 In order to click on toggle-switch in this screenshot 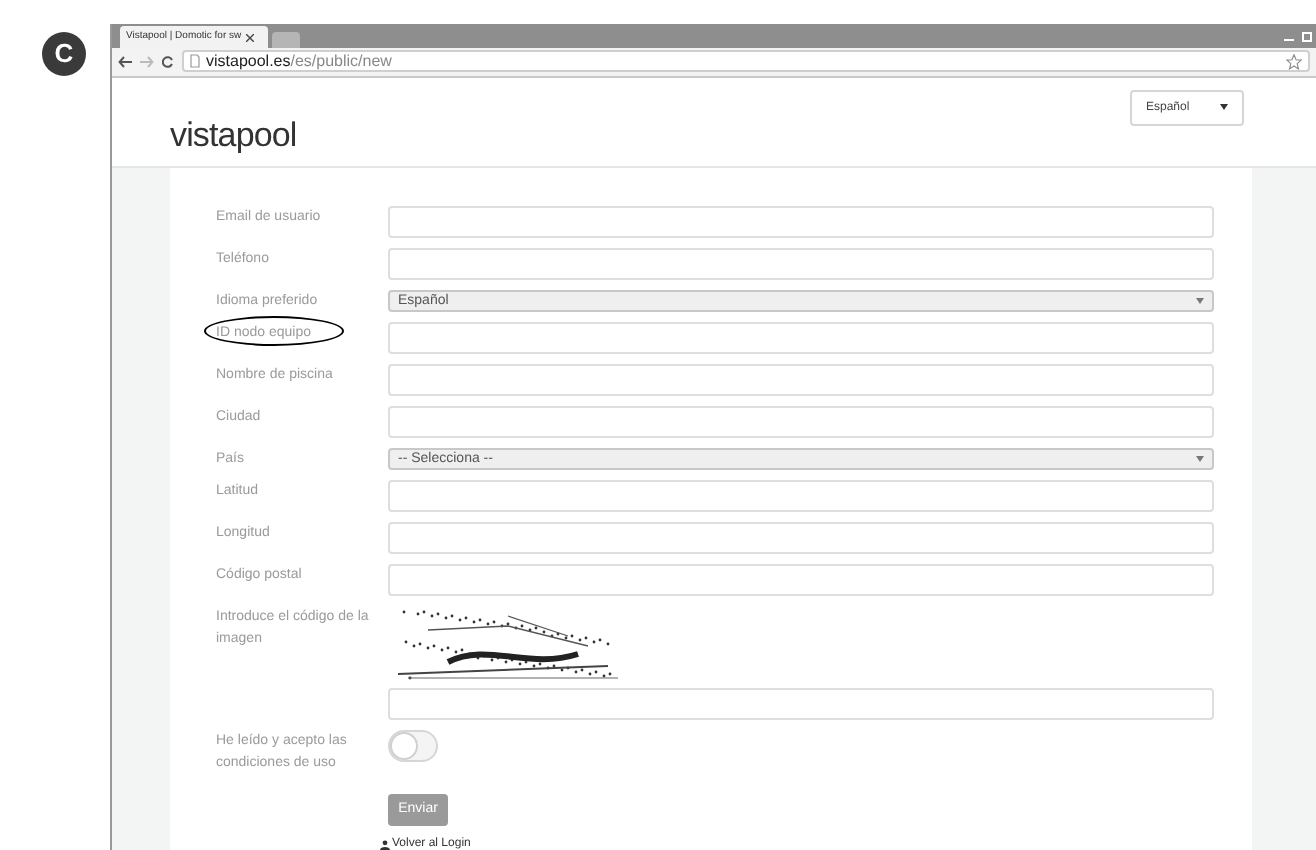, I will do `click(413, 746)`.